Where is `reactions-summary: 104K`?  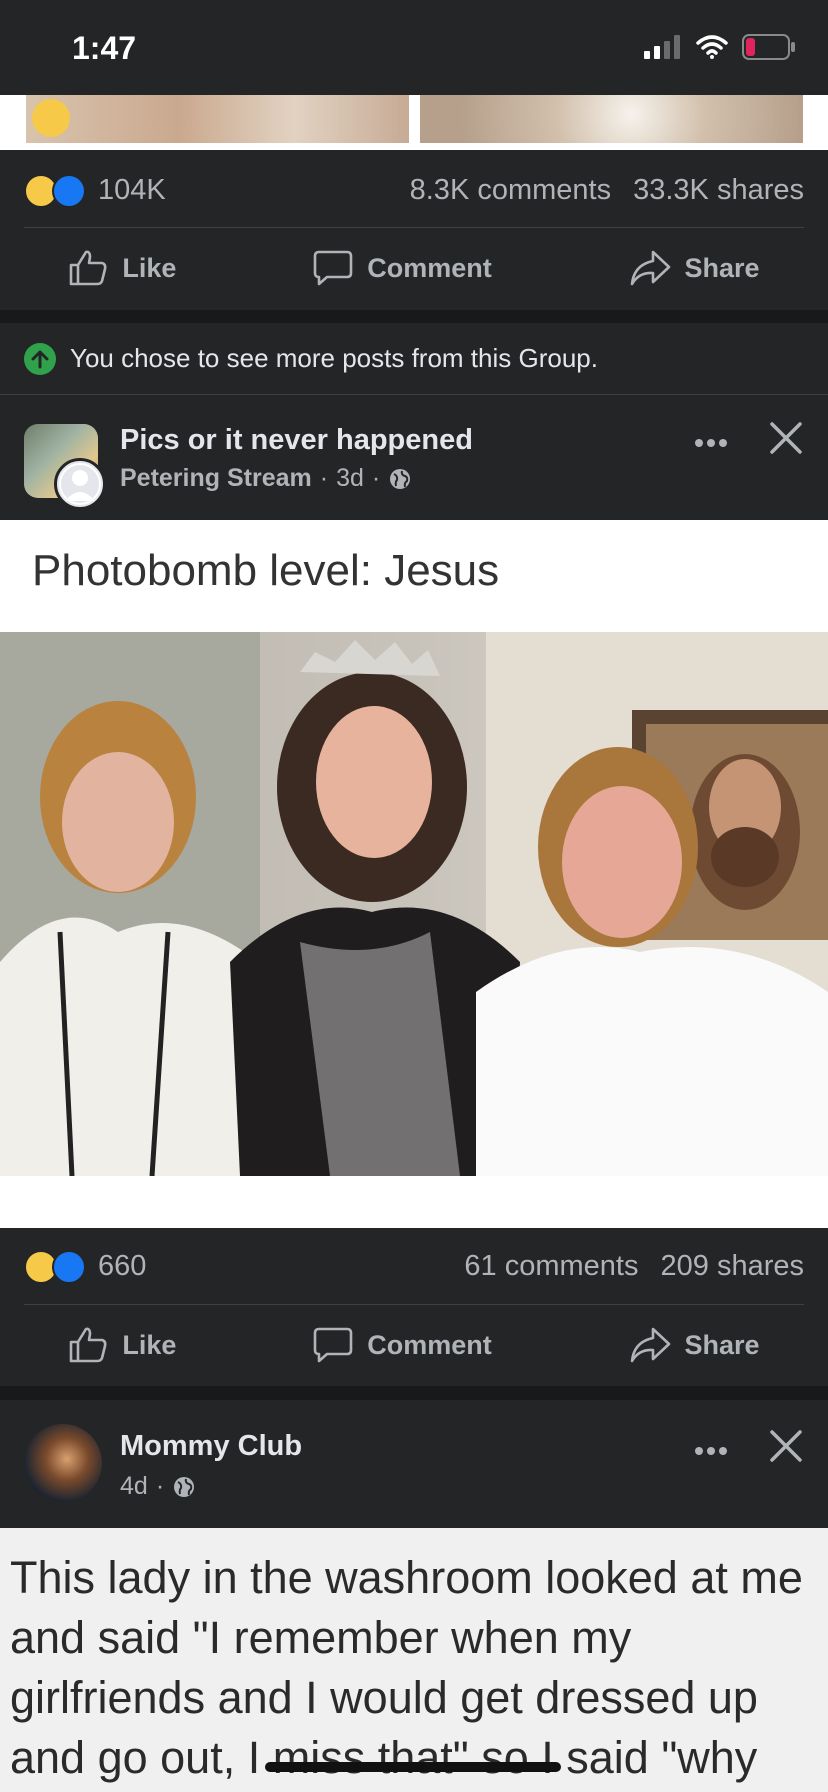 reactions-summary: 104K is located at coordinates (95, 190).